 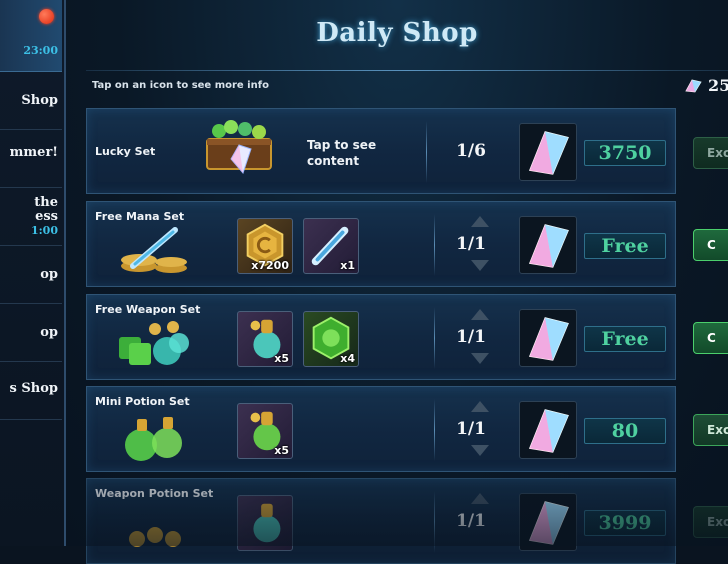 I want to click on sidebar-item-label: the ess, so click(x=46, y=209).